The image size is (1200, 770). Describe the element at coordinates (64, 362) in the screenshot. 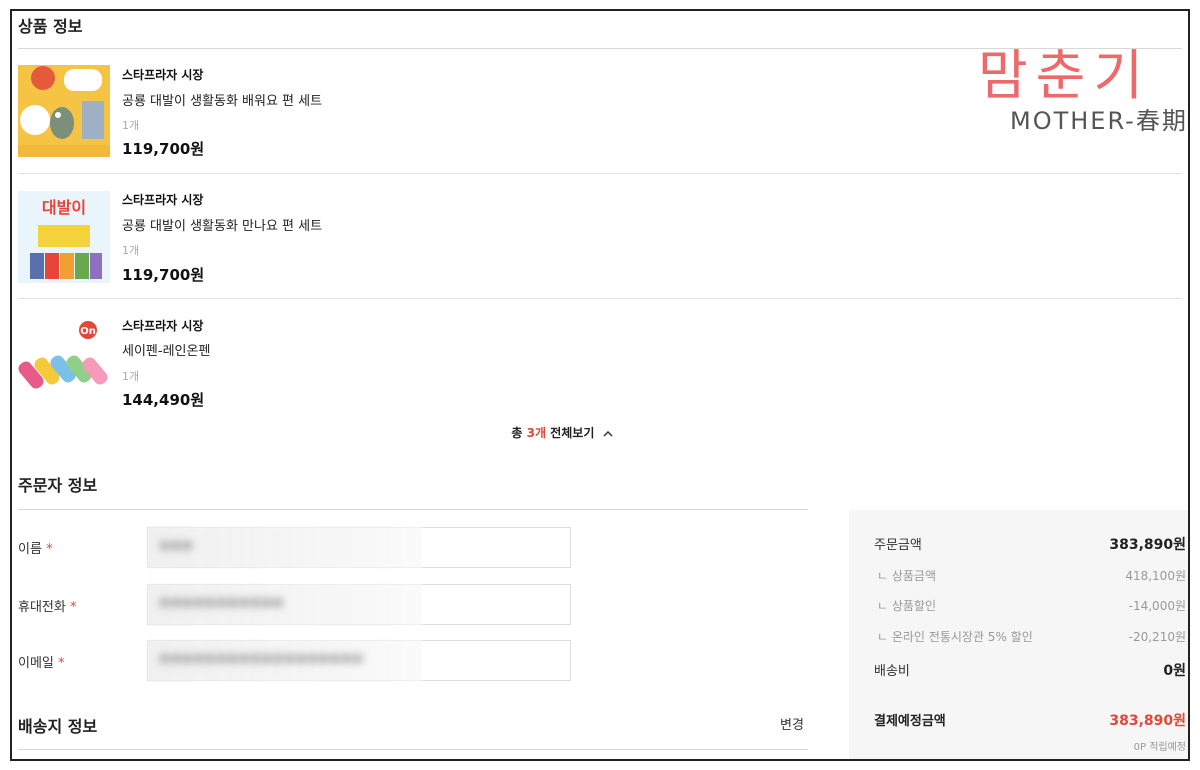

I see `product-image: On` at that location.